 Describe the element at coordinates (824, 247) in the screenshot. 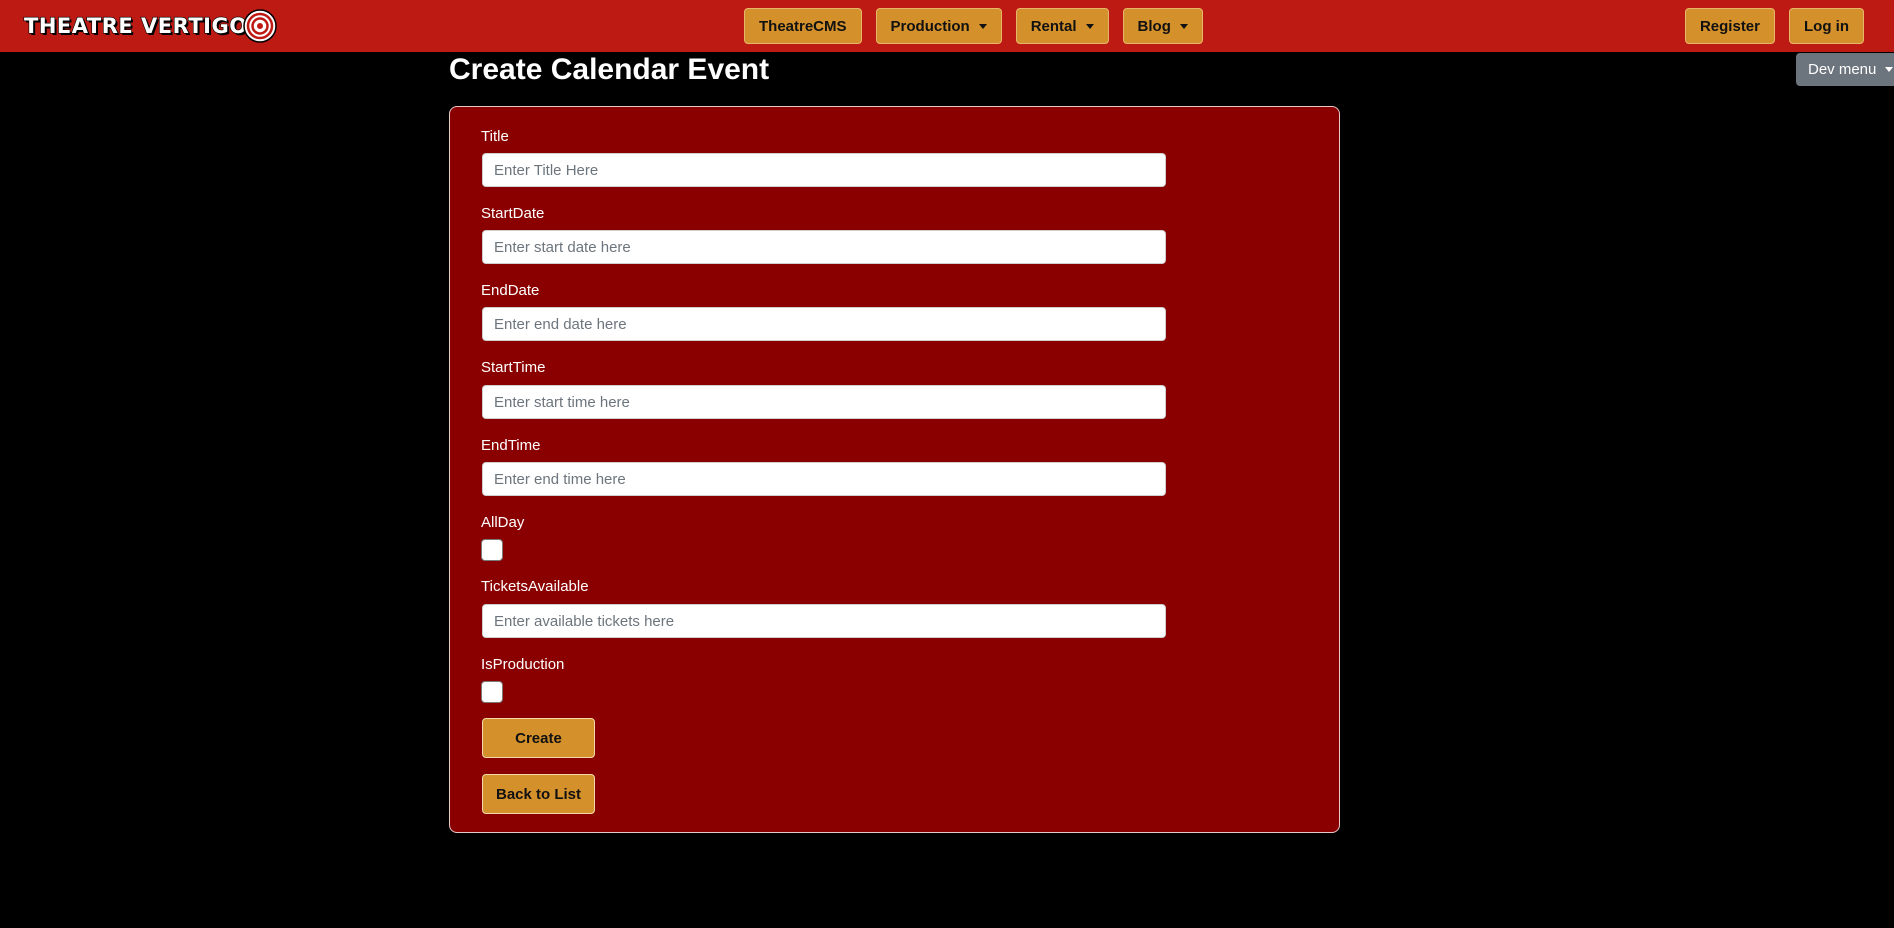

I see `start-date-input` at that location.